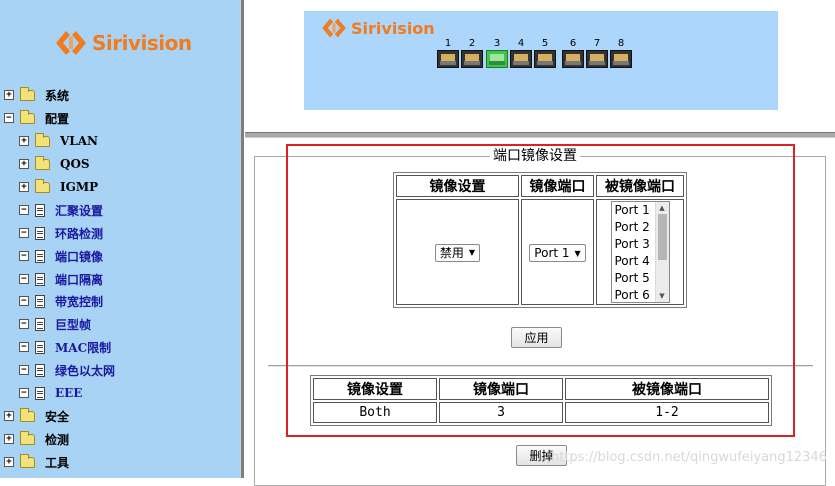 The image size is (835, 486). Describe the element at coordinates (662, 208) in the screenshot. I see `scroll-up-icon: ▲` at that location.